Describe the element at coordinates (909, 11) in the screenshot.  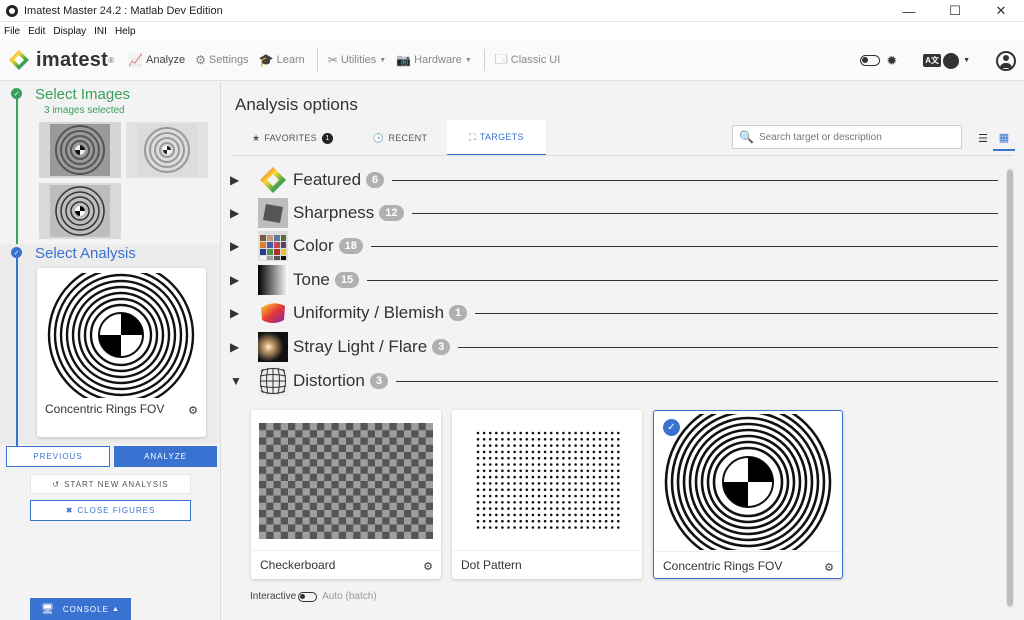
I see `minimize-button: —` at that location.